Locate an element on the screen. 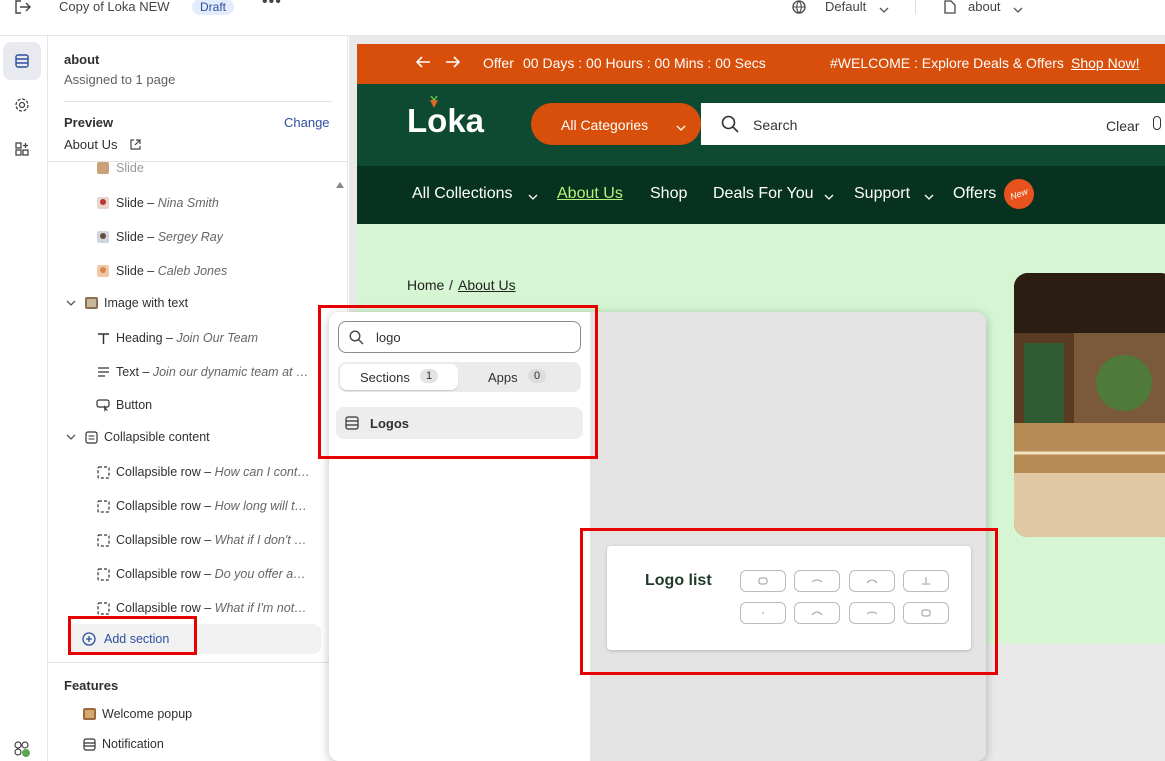 This screenshot has height=761, width=1165. all-categories-dropdown: All Categories is located at coordinates (616, 124).